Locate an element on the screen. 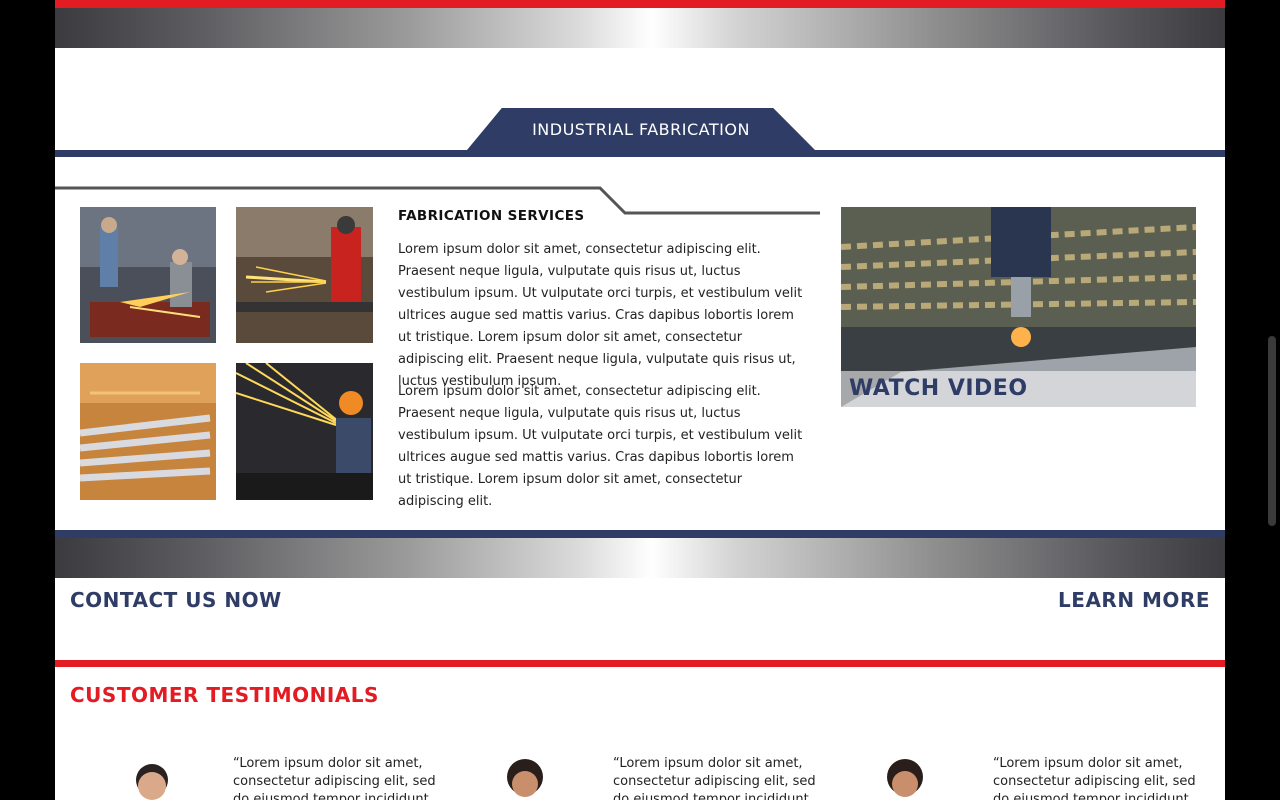  contact-us-link: CONTACT US NOW is located at coordinates (176, 600).